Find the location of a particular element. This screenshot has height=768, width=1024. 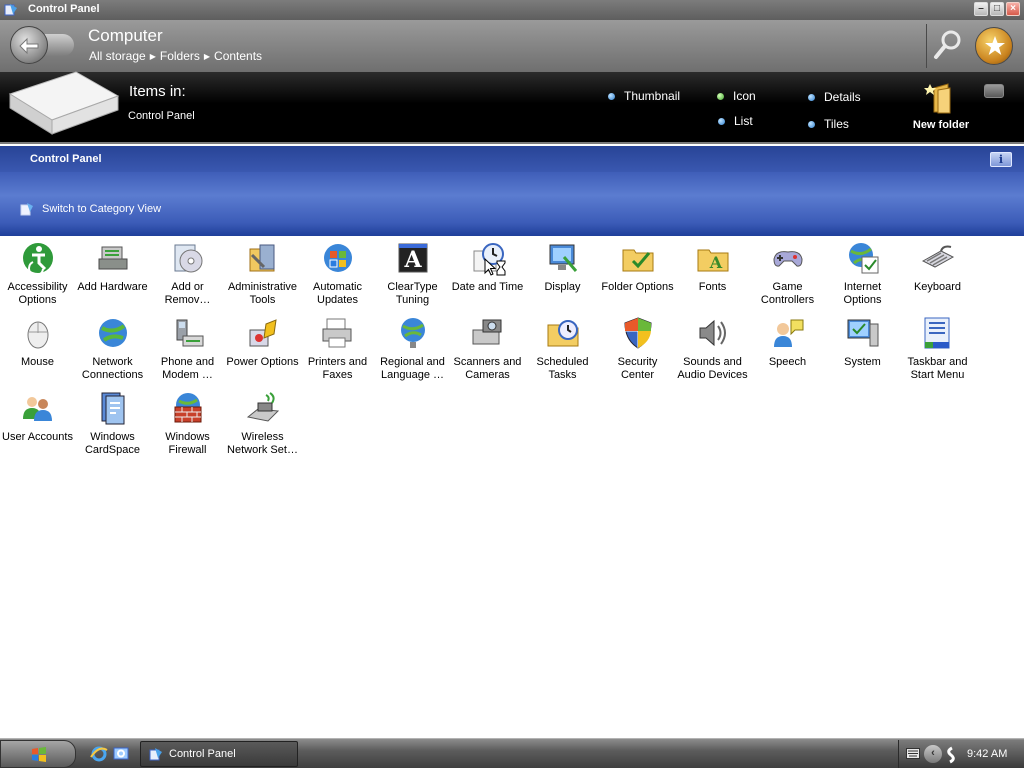

cp-item-label: Power Options is located at coordinates (262, 362).